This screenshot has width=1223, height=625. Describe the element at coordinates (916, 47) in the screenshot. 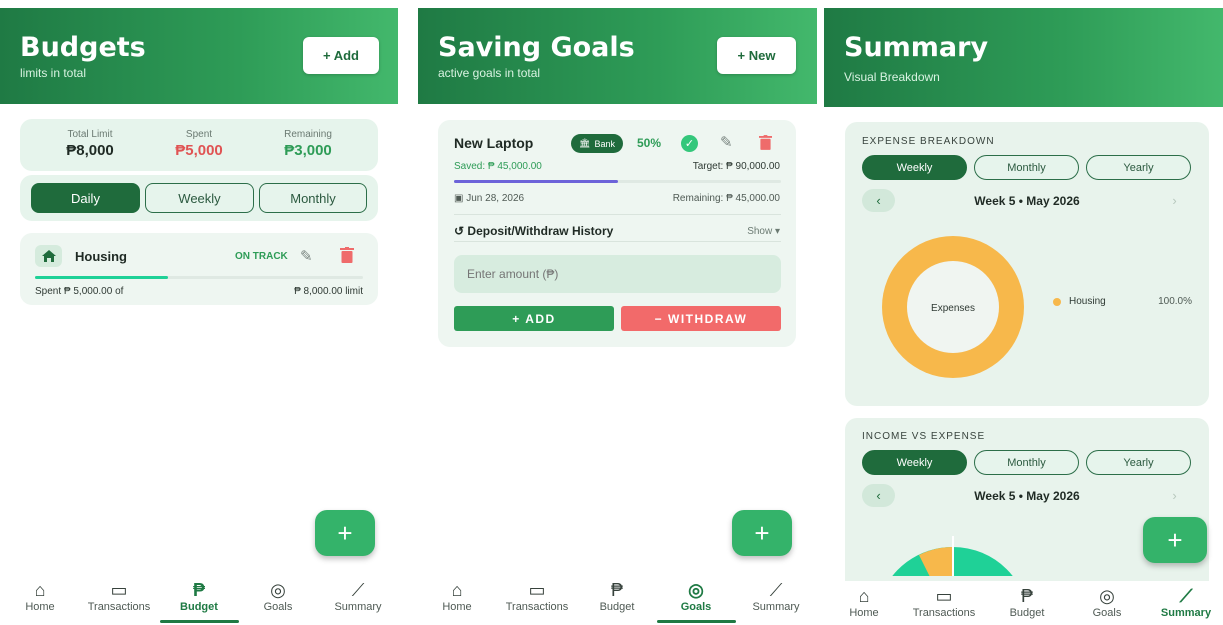

I see `page-title: Summary` at that location.